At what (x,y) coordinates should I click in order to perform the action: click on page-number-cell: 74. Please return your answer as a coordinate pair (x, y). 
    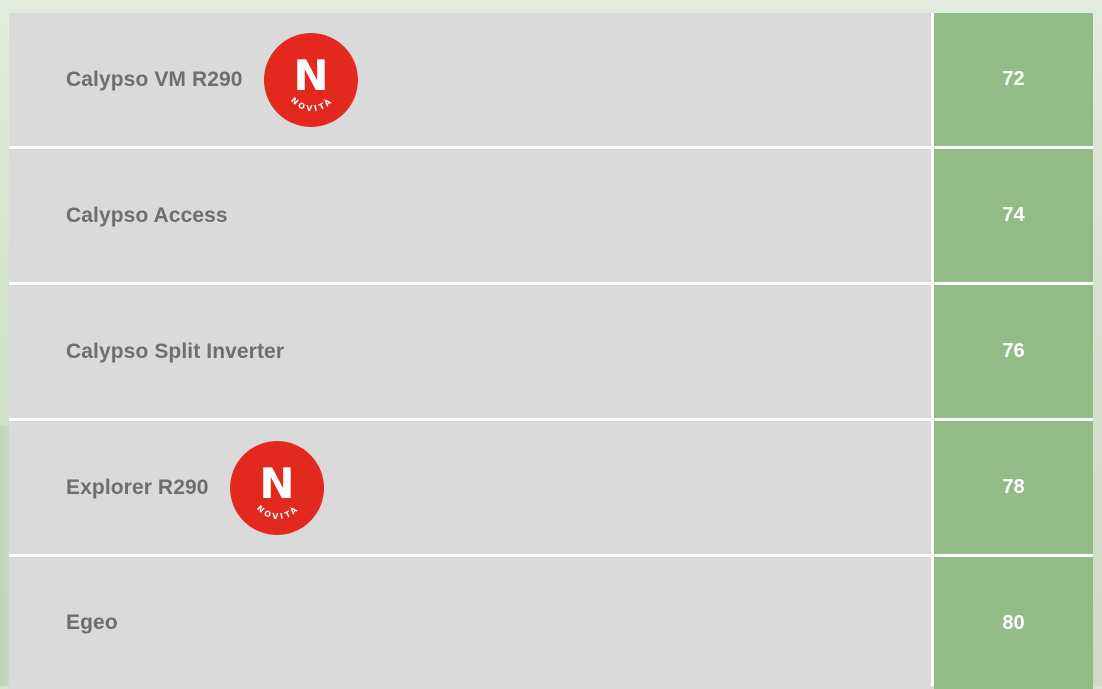
    Looking at the image, I should click on (1013, 215).